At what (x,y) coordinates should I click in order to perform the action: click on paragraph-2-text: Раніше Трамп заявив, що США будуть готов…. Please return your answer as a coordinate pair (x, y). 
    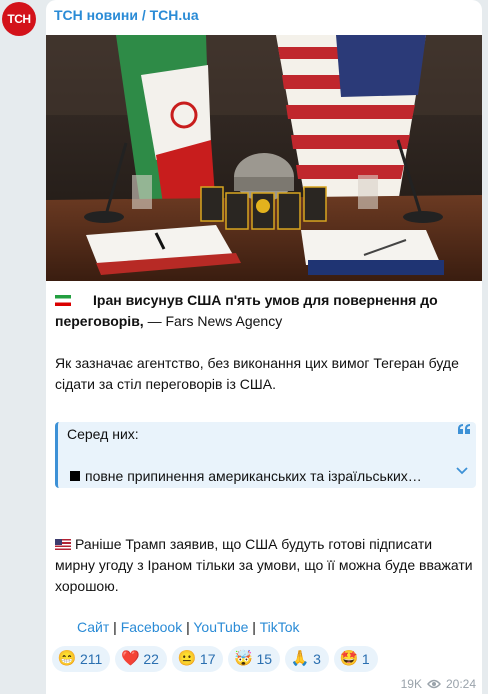
    Looking at the image, I should click on (264, 565).